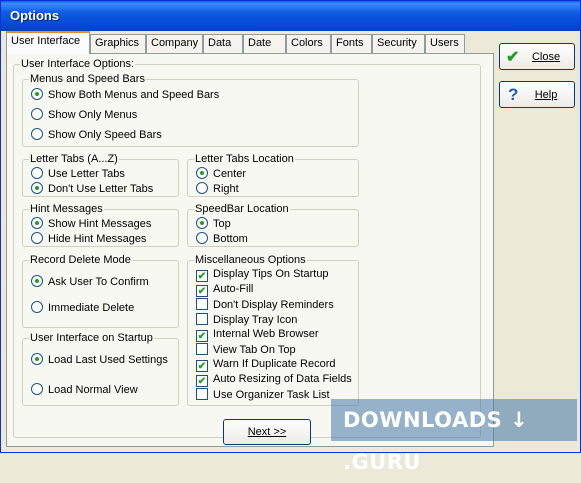  I want to click on close-button-label: Close, so click(546, 57).